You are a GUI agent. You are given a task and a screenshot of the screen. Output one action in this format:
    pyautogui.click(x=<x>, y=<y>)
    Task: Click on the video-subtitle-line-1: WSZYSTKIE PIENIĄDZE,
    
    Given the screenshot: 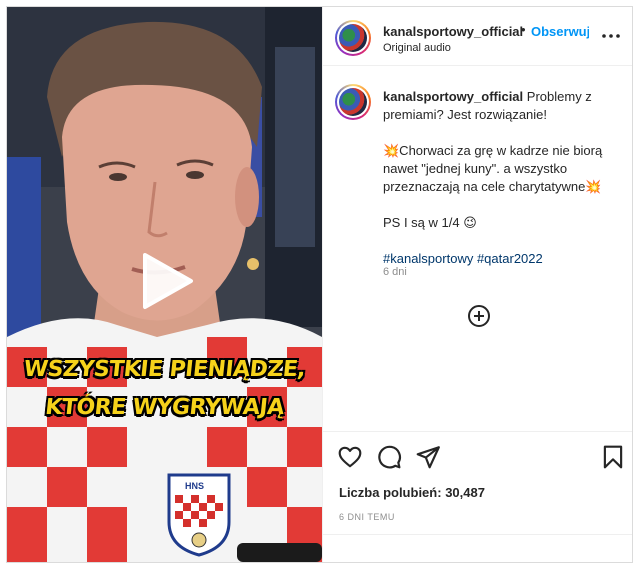 What is the action you would take?
    pyautogui.click(x=164, y=369)
    